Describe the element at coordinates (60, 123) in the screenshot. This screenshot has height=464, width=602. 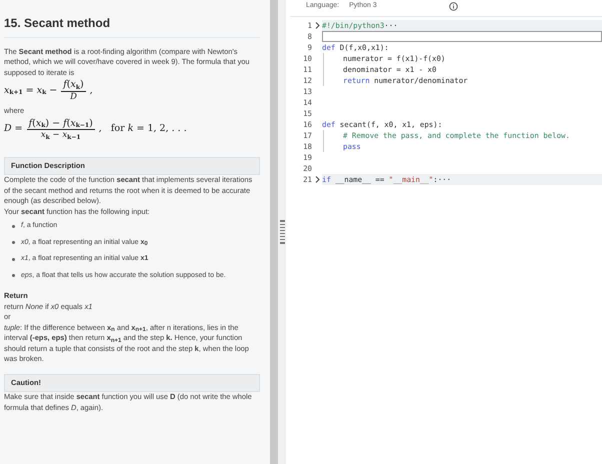
I see `formula-numerator: f(x$_{k}$) − f(x$_{k−1}$)` at that location.